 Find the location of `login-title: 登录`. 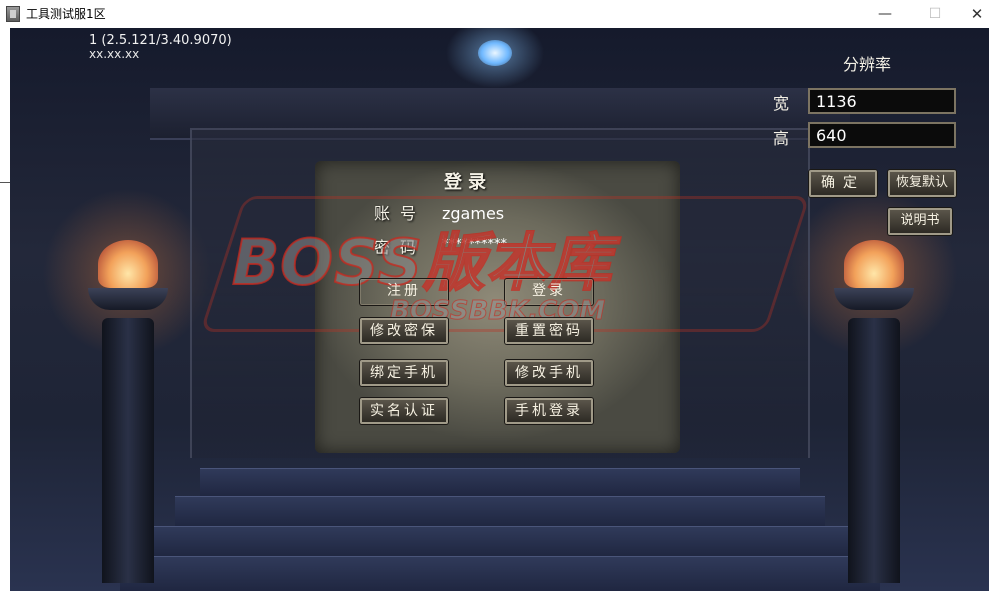

login-title: 登录 is located at coordinates (468, 182).